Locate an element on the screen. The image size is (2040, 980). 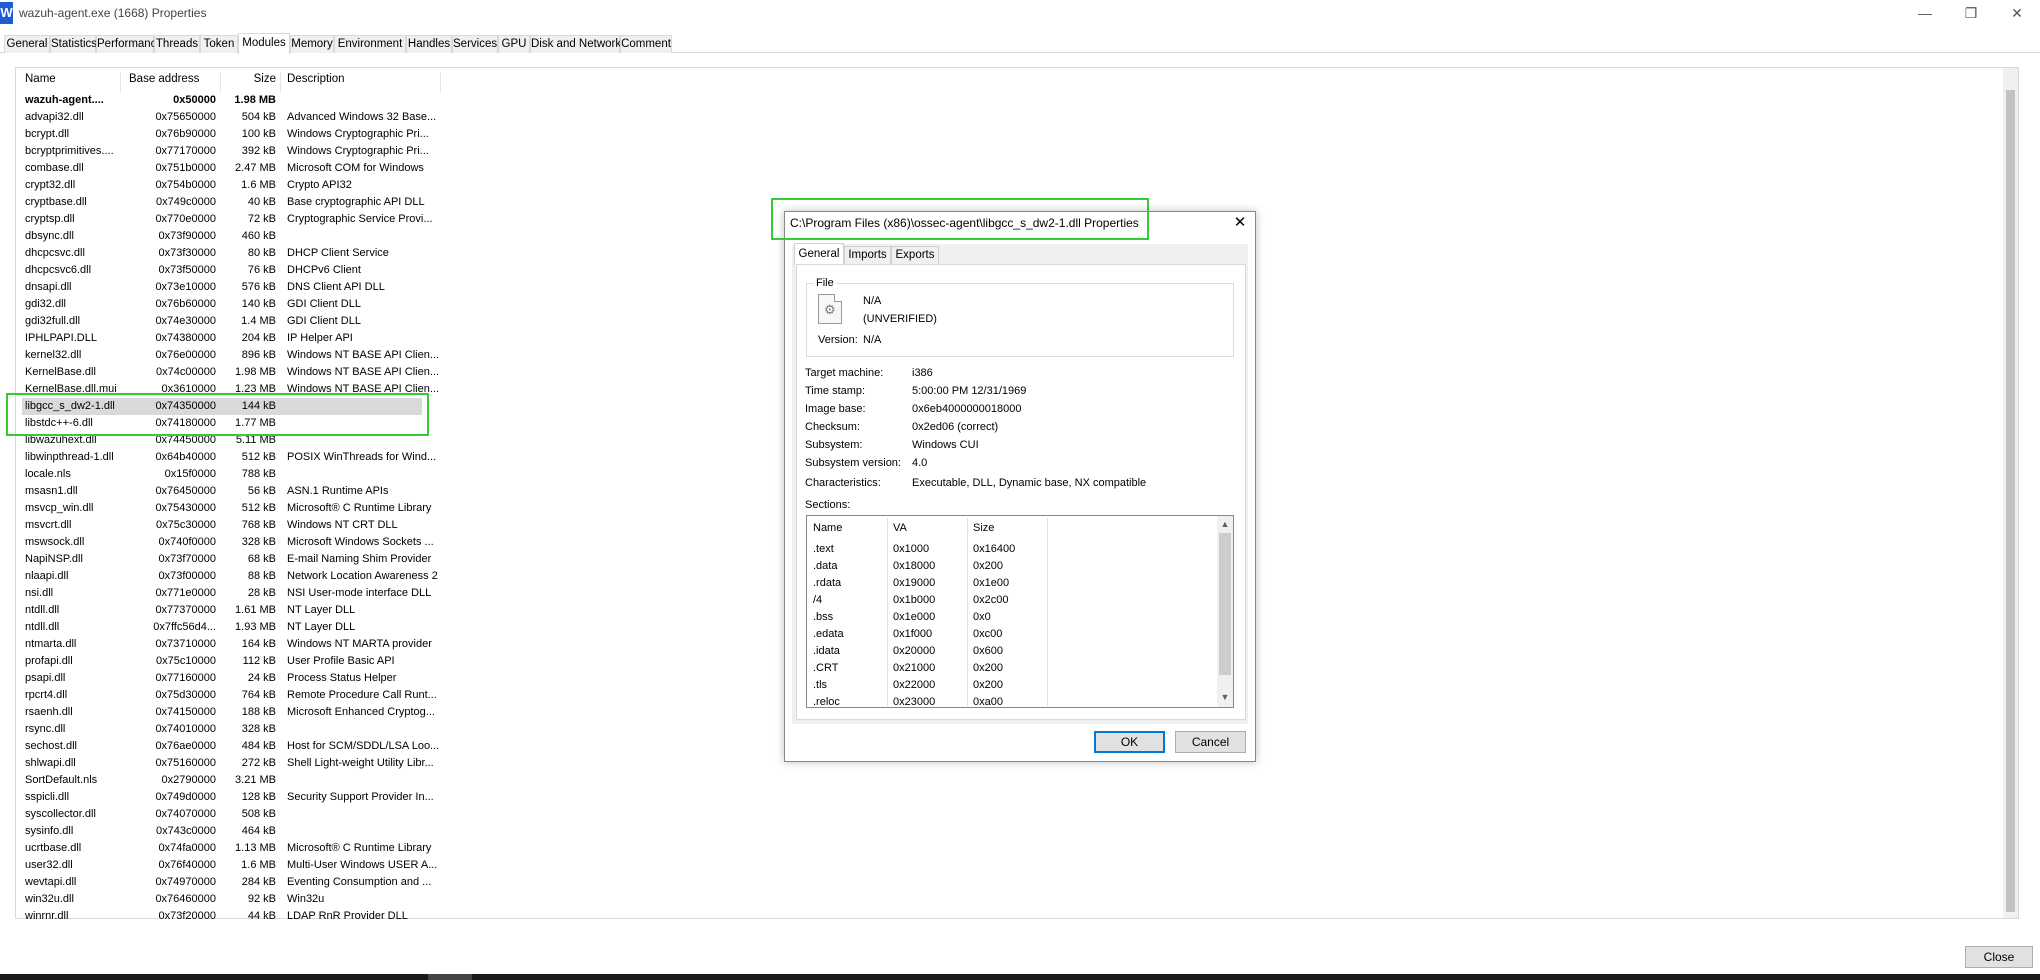
tab-memory: Memory is located at coordinates (312, 44).